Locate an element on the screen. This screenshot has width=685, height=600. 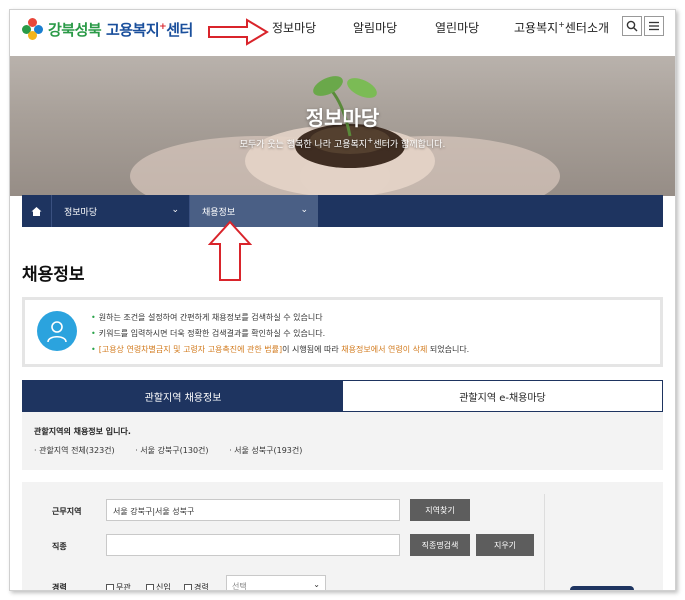
job-name-search-button: 직종명검색 is located at coordinates (440, 545).